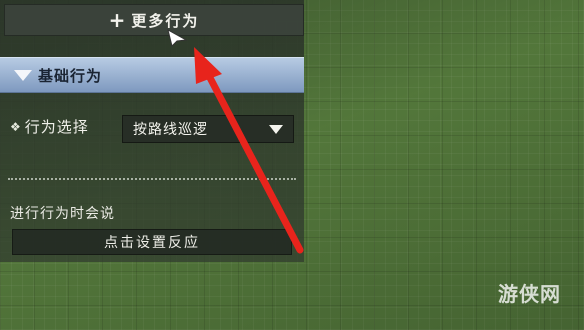  I want to click on say-during-behavior-label: 进行行为时会说, so click(62, 214).